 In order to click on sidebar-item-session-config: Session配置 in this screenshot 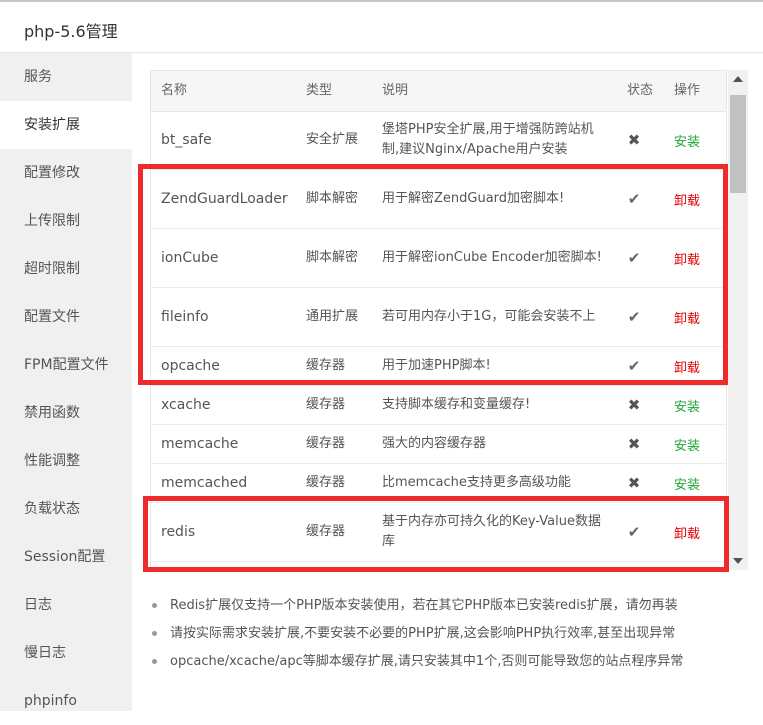, I will do `click(66, 557)`.